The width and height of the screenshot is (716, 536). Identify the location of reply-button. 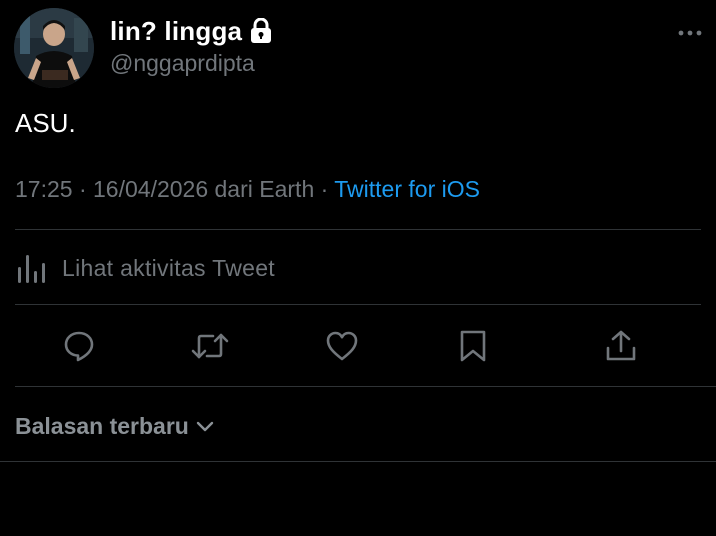
(79, 346).